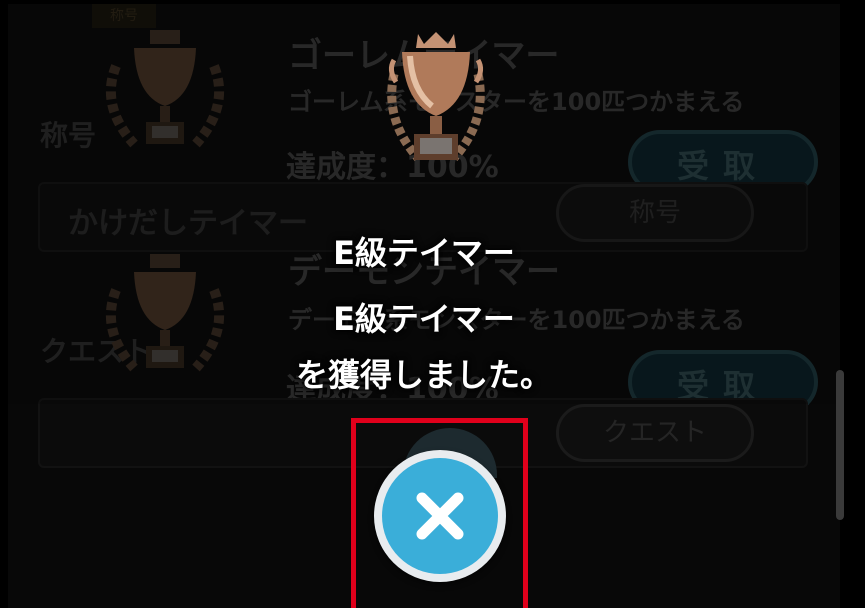 The width and height of the screenshot is (865, 608). Describe the element at coordinates (424, 319) in the screenshot. I see `reward-name: E級テイマー` at that location.